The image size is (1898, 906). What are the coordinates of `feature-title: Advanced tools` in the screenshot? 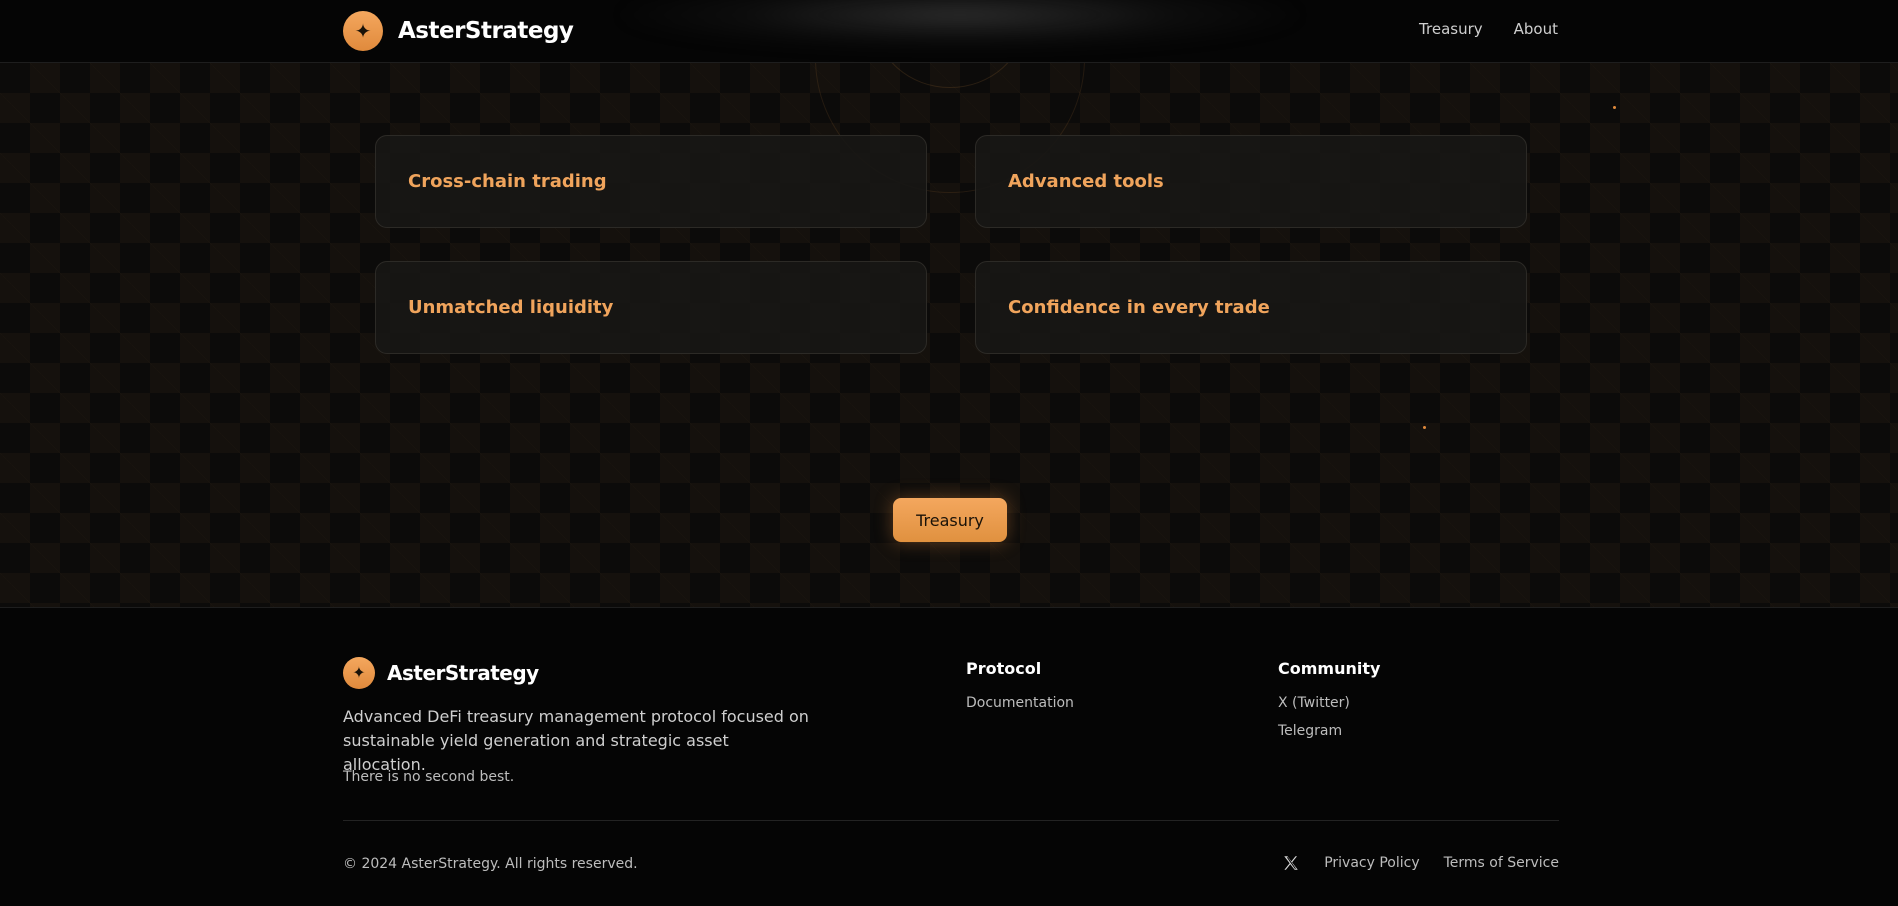 It's located at (1086, 181).